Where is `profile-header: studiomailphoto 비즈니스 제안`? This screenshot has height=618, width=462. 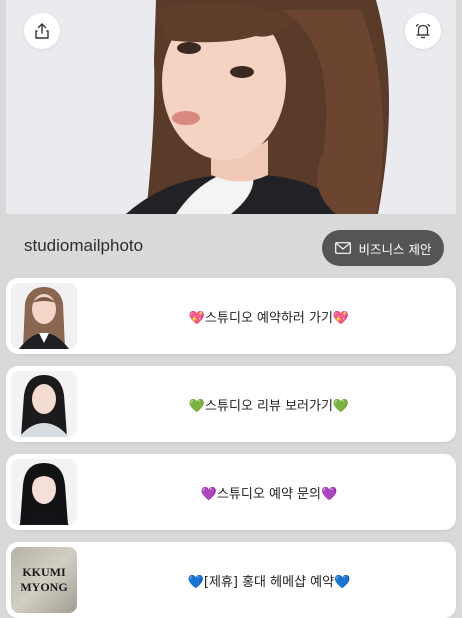 profile-header: studiomailphoto 비즈니스 제안 is located at coordinates (231, 246).